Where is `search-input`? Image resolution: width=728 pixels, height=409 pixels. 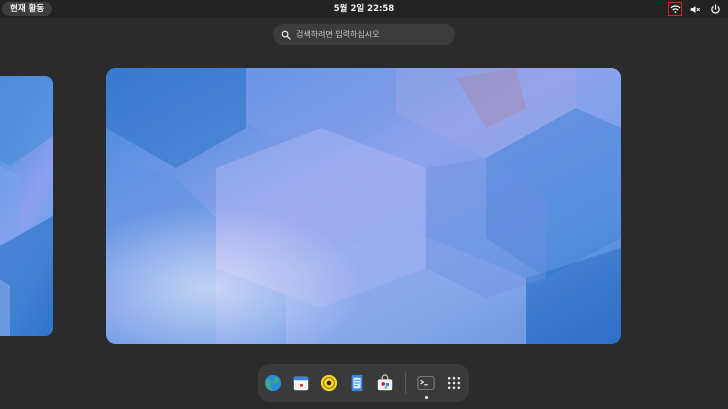
search-input is located at coordinates (375, 34).